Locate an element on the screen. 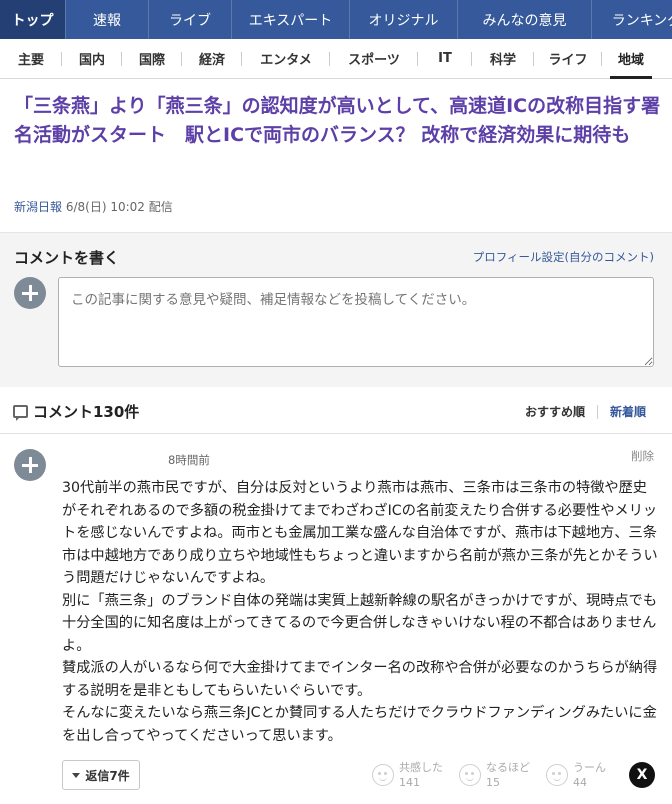 The height and width of the screenshot is (804, 672). category-label: 国際 is located at coordinates (151, 60).